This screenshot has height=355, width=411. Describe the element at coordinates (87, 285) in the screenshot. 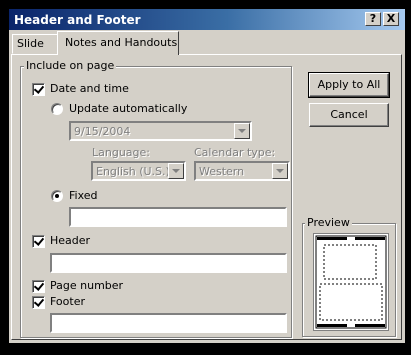

I see `page-number-label: Page number` at that location.